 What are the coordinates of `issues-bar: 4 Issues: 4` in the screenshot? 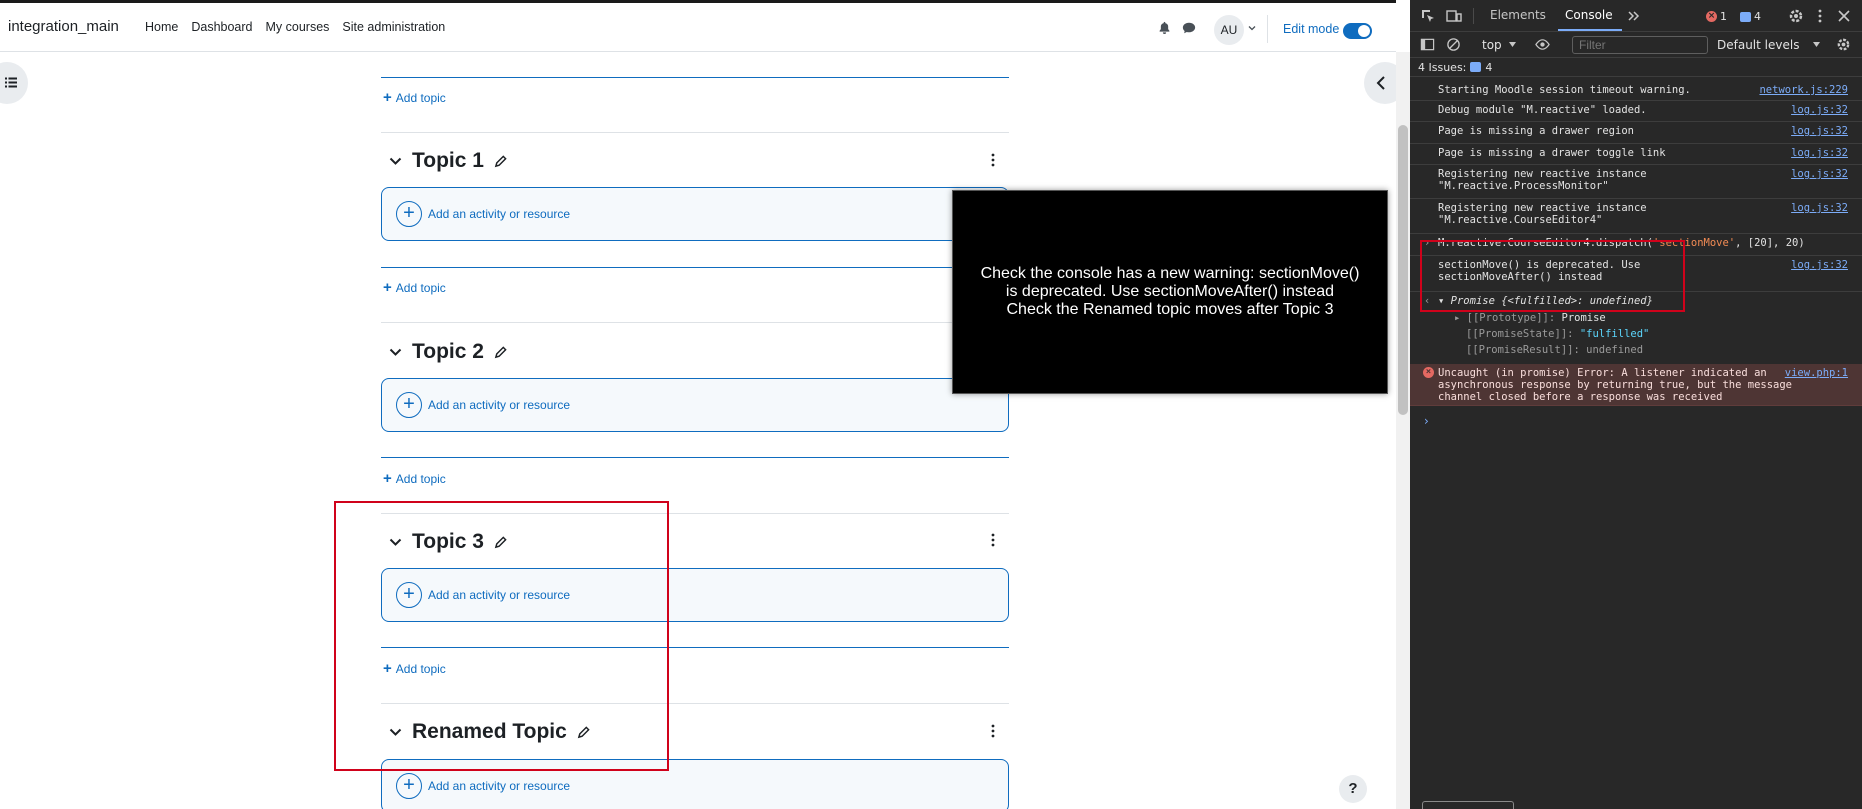 It's located at (1636, 67).